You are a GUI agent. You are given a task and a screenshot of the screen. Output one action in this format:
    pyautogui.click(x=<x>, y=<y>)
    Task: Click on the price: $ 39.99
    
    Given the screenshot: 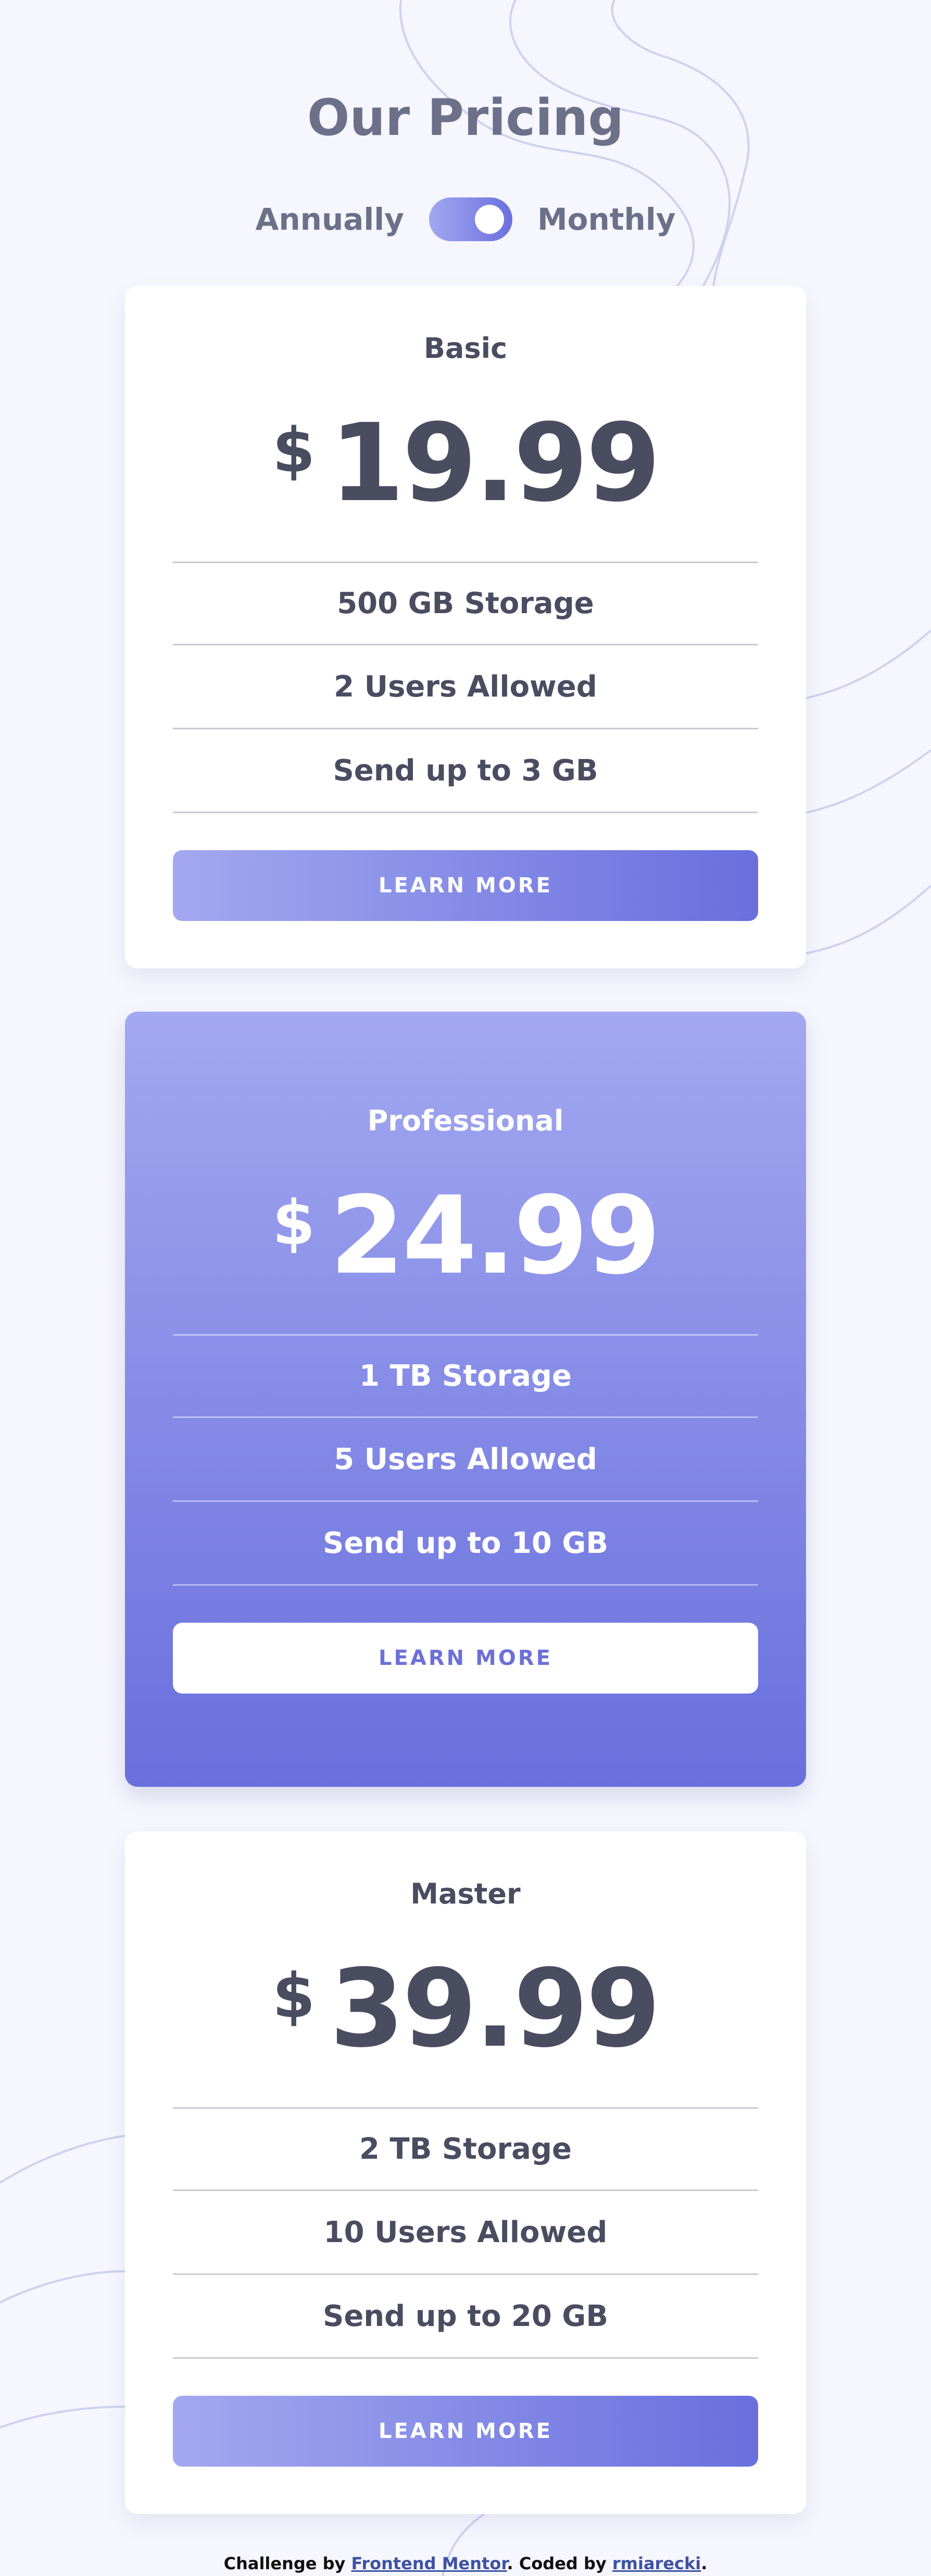 What is the action you would take?
    pyautogui.click(x=465, y=2009)
    